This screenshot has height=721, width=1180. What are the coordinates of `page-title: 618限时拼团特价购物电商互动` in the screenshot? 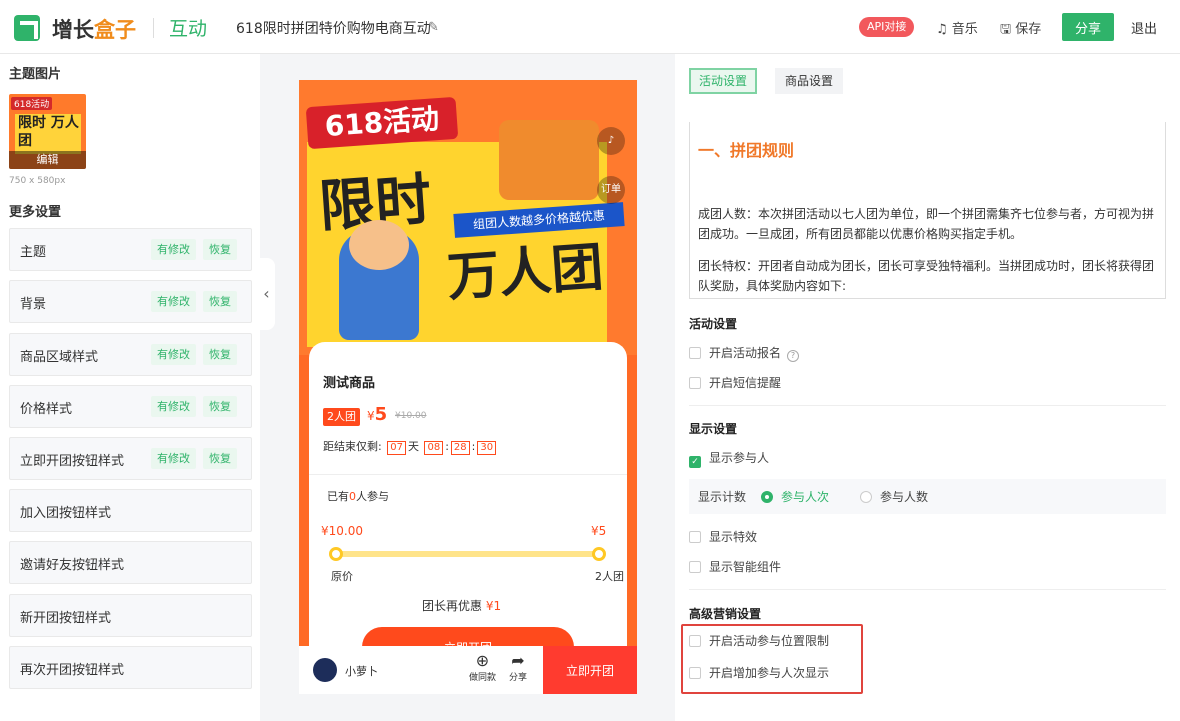 It's located at (333, 29).